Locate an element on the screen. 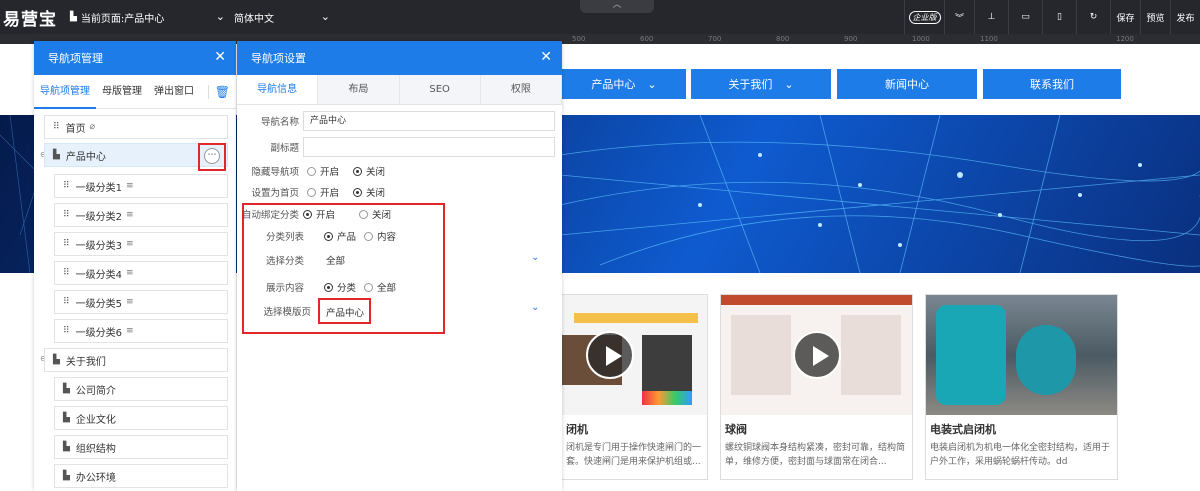 The height and width of the screenshot is (491, 1200). subtitle-input is located at coordinates (429, 147).